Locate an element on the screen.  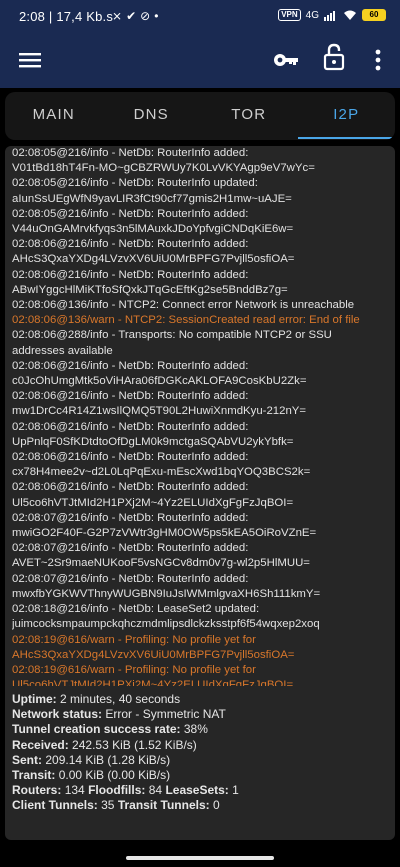
clock-text: 2:08 is located at coordinates (32, 16).